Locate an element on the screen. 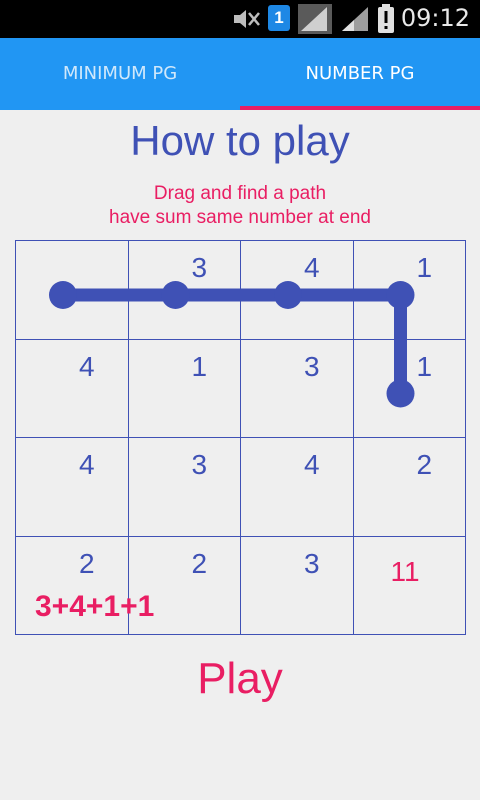 The width and height of the screenshot is (480, 800). play-button: Play is located at coordinates (240, 679).